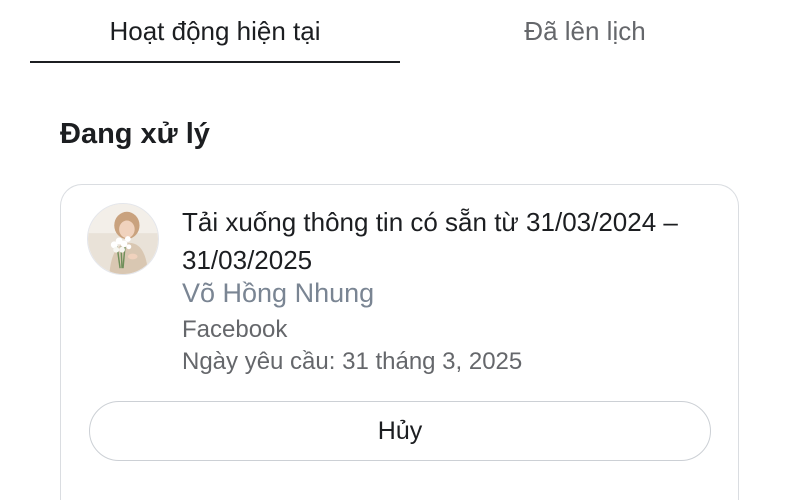  What do you see at coordinates (123, 239) in the screenshot?
I see `avatar` at bounding box center [123, 239].